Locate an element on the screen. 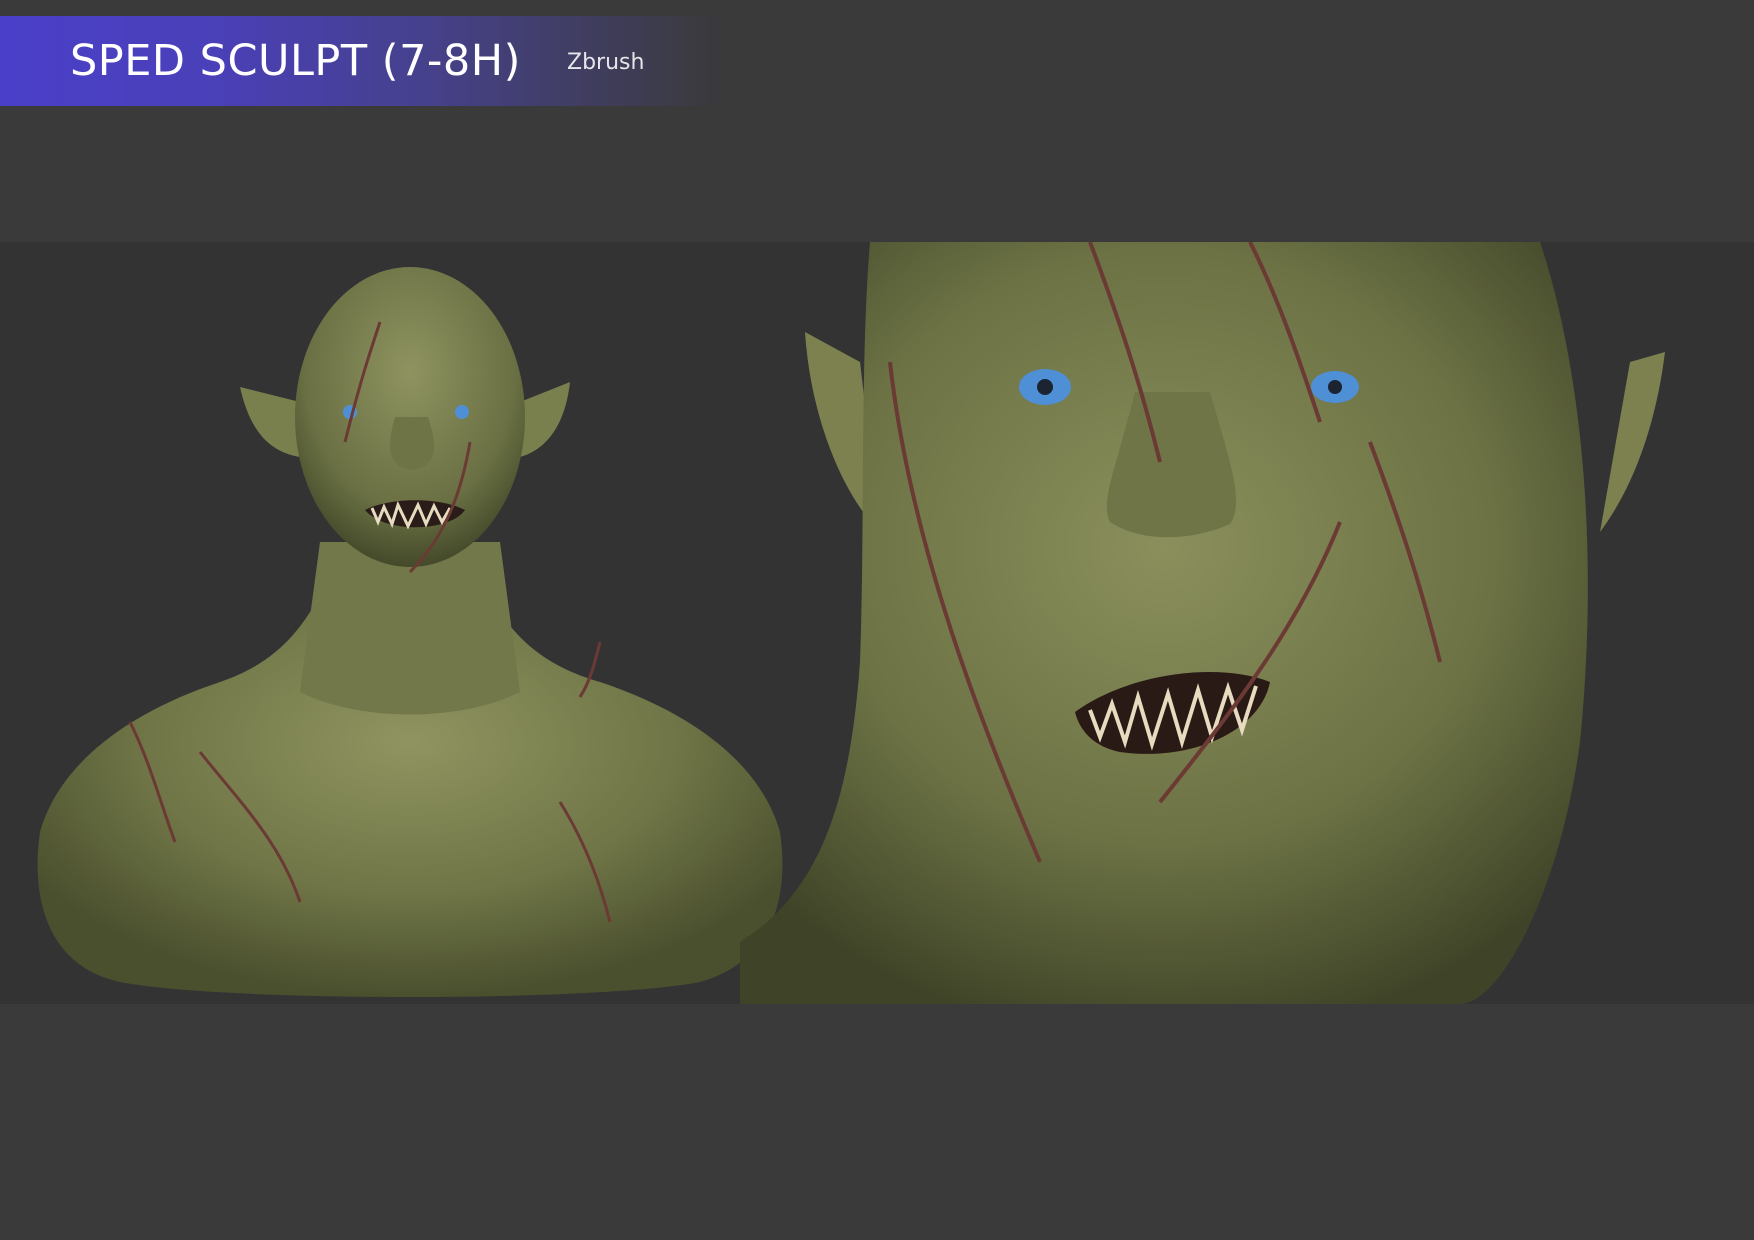  left-ear is located at coordinates (270, 422).